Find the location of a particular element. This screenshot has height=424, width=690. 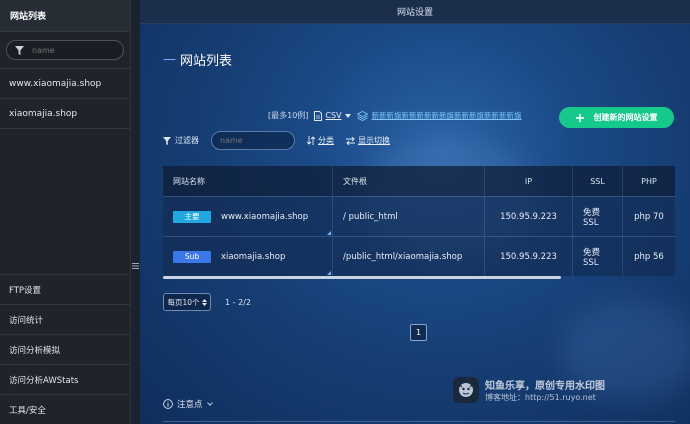

sidebar-splitter-track is located at coordinates (135, 212).